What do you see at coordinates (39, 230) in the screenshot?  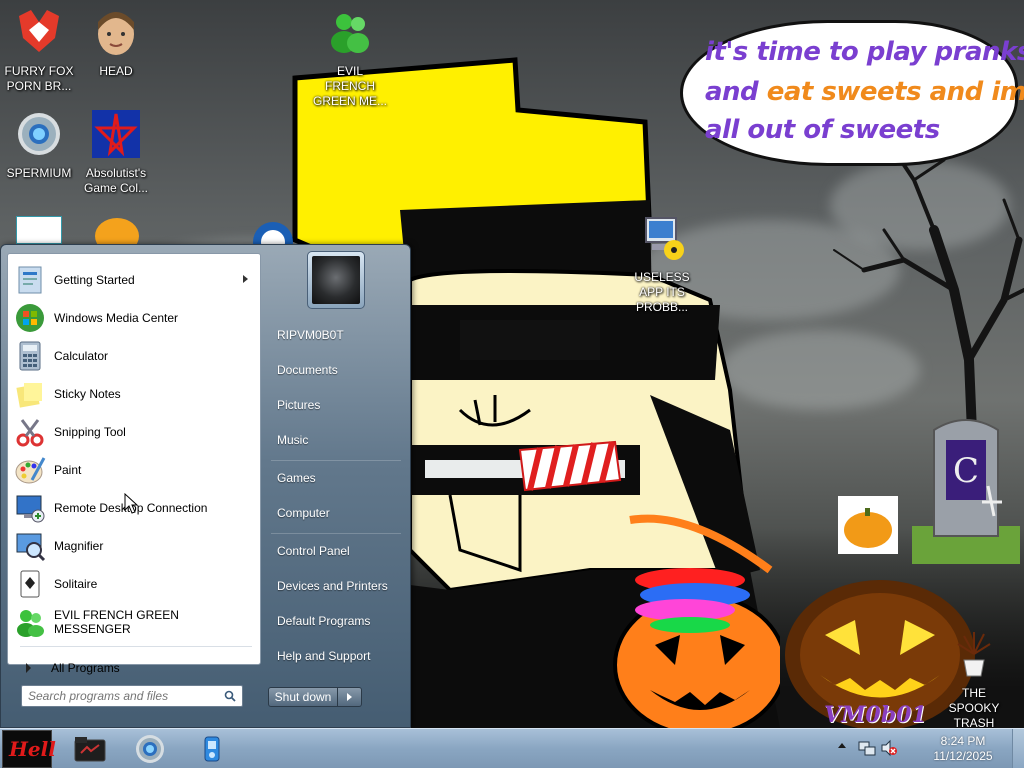 I see `partial-window-icon` at bounding box center [39, 230].